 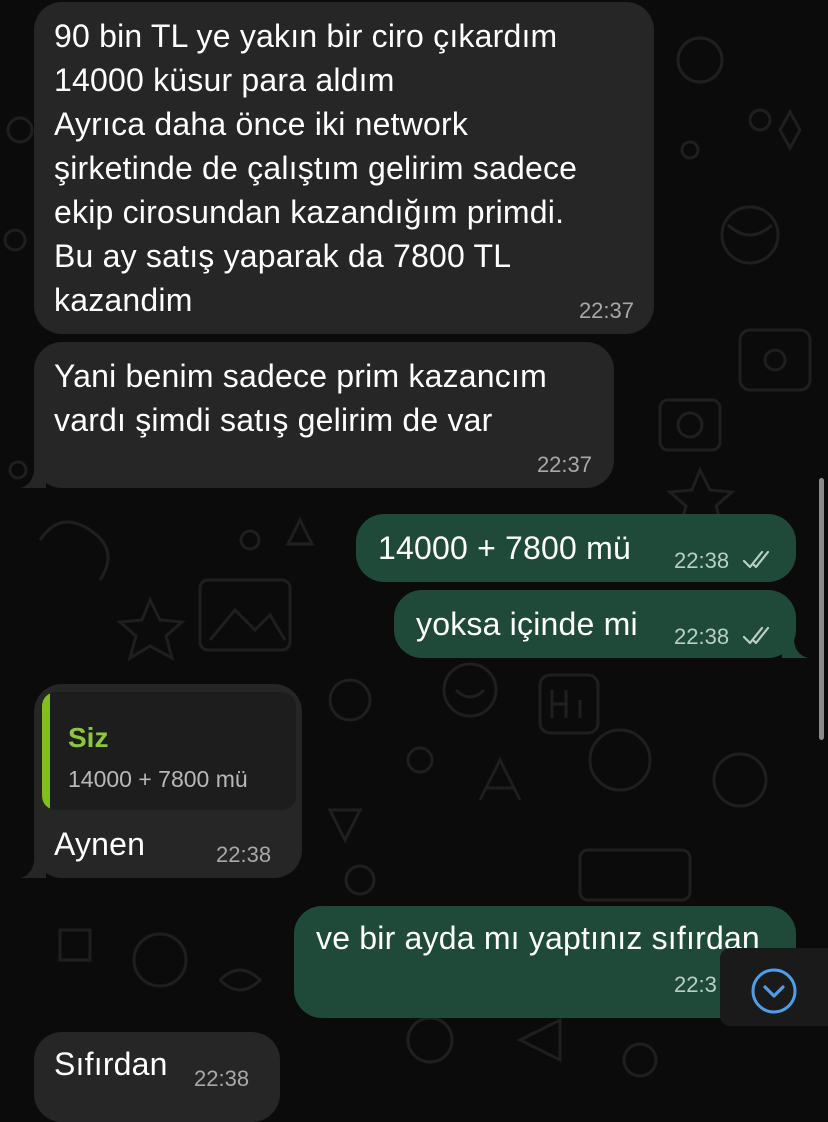 I want to click on message-bubble-outgoing: 14000 + 7800 mü 22:38, so click(x=576, y=548).